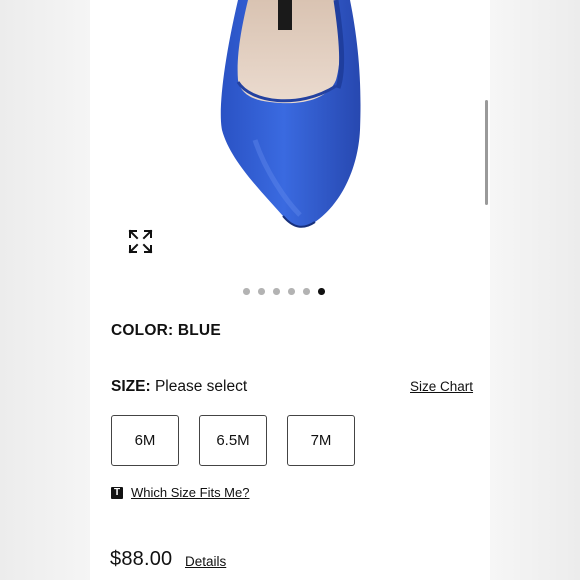 The height and width of the screenshot is (580, 580). Describe the element at coordinates (321, 291) in the screenshot. I see `carousel-dot-active` at that location.